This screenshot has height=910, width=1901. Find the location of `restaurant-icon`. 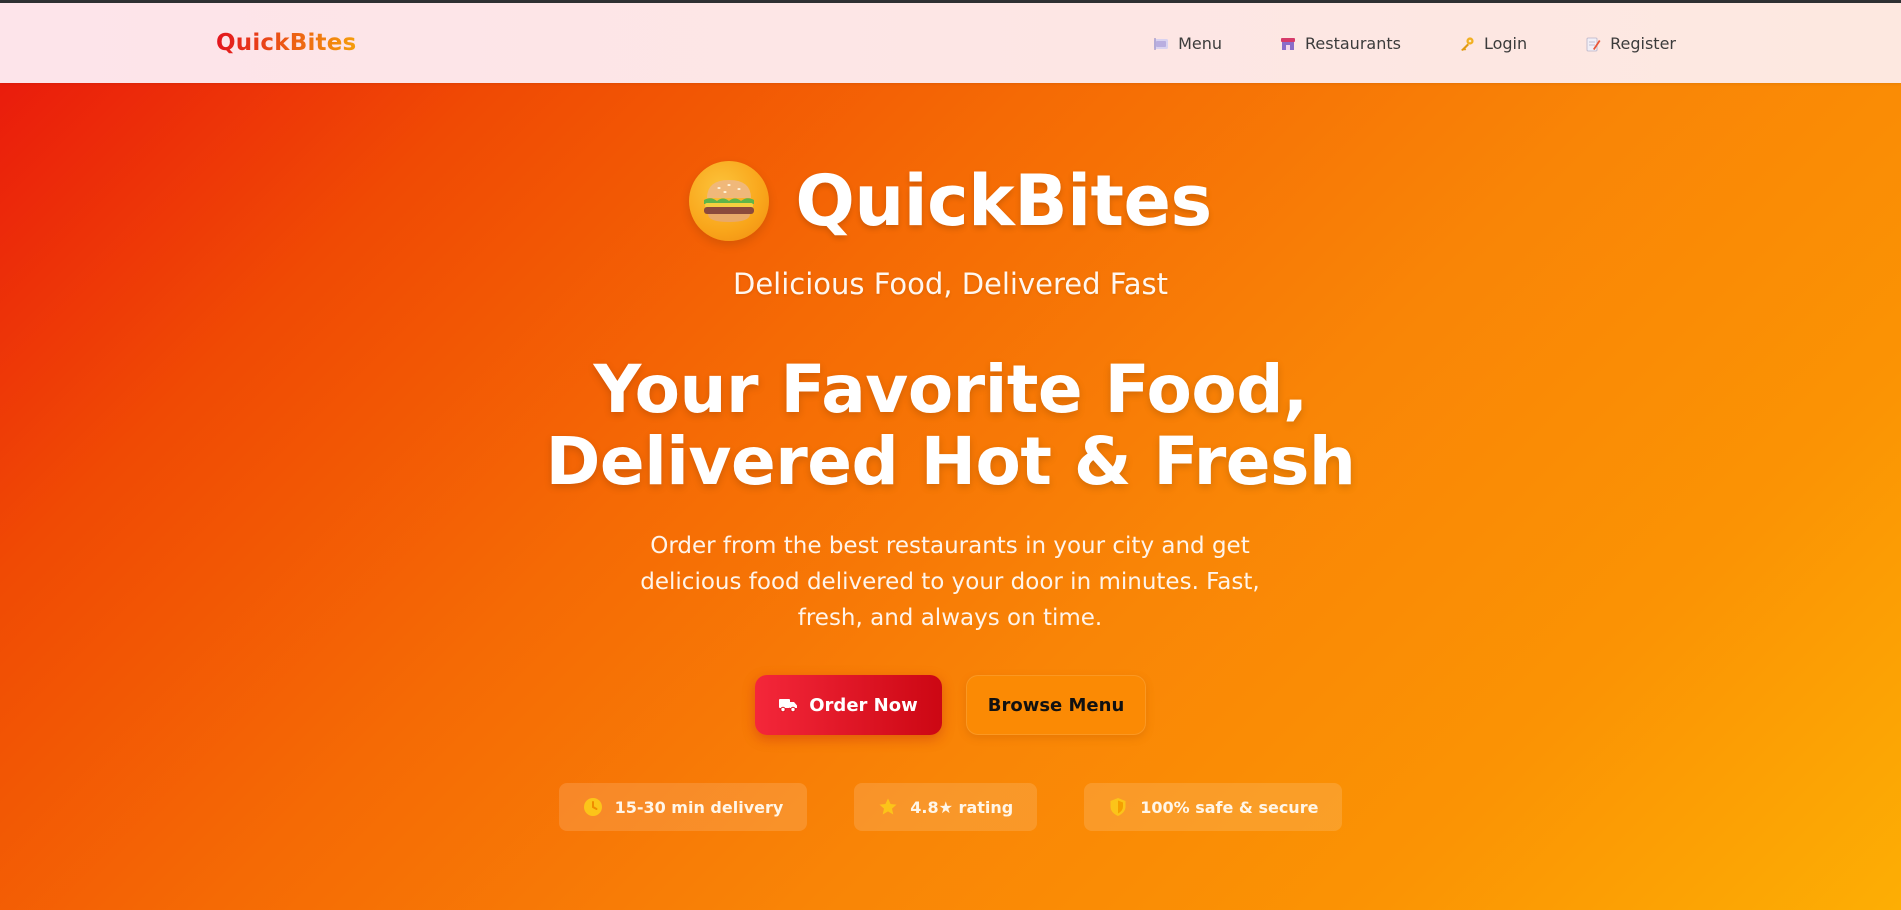

restaurant-icon is located at coordinates (1288, 44).